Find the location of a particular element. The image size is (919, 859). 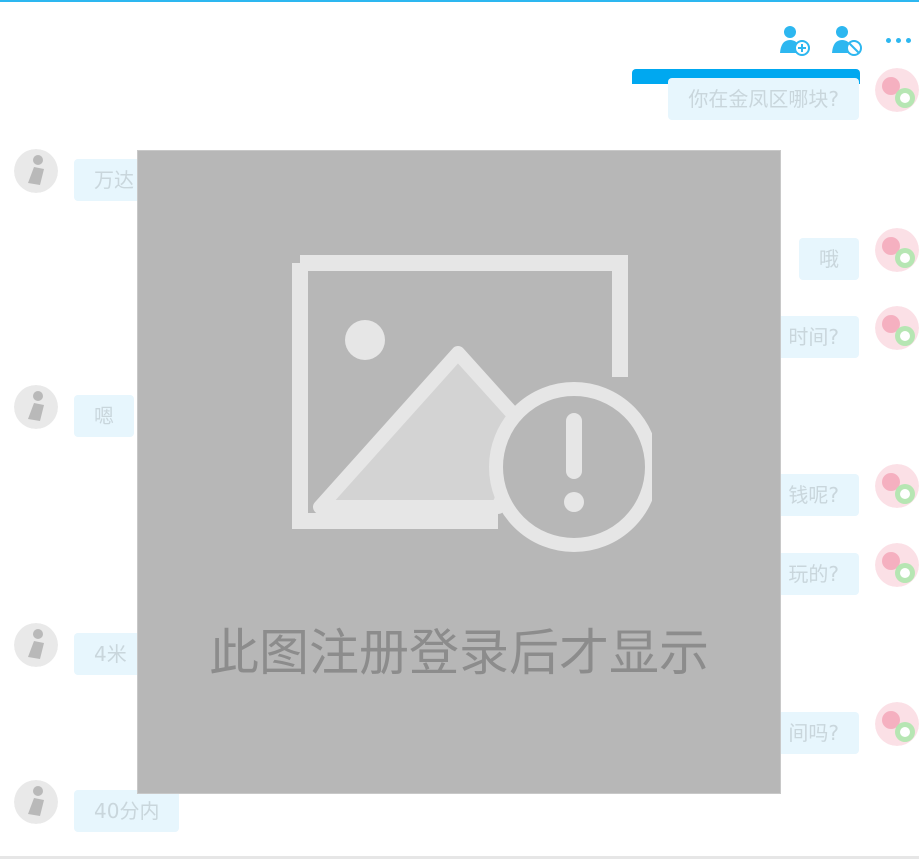

message-bubble: 玩的? is located at coordinates (813, 574).